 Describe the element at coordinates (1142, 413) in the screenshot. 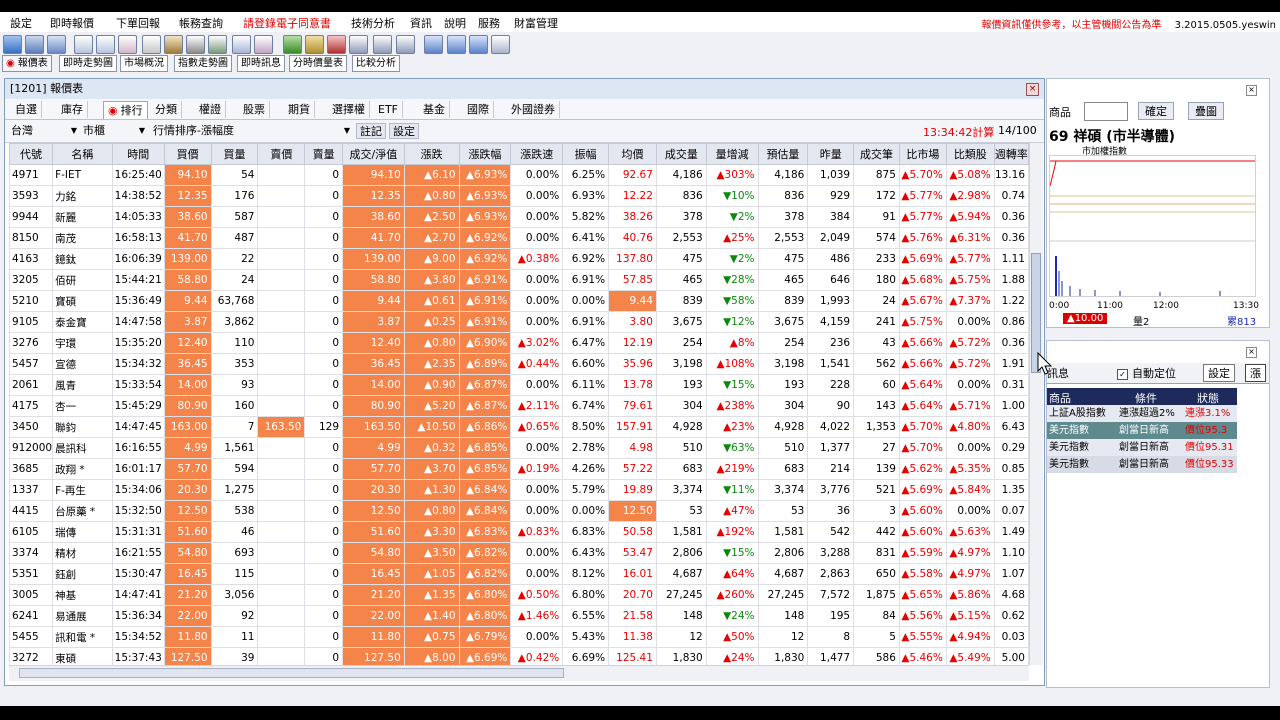

I see `alert-row: 上証A股指數 連漲超過2% 連漲3.1%` at that location.